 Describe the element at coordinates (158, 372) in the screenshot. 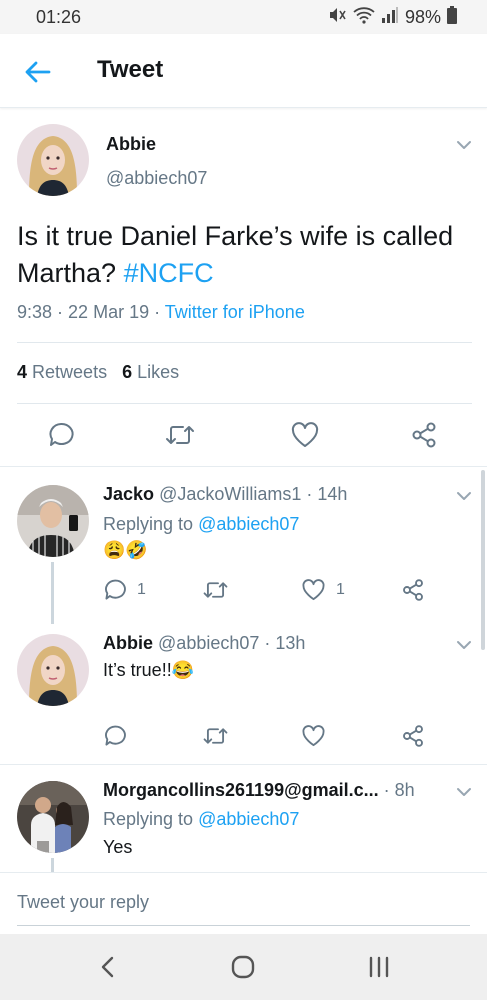

I see `likes-label: Likes` at that location.